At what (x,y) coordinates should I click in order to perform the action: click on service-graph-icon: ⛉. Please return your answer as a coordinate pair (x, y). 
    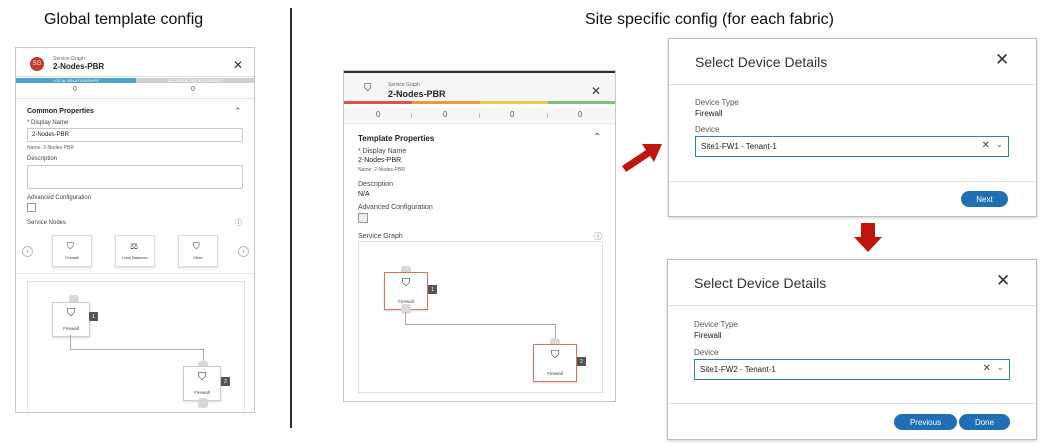
    Looking at the image, I should click on (368, 88).